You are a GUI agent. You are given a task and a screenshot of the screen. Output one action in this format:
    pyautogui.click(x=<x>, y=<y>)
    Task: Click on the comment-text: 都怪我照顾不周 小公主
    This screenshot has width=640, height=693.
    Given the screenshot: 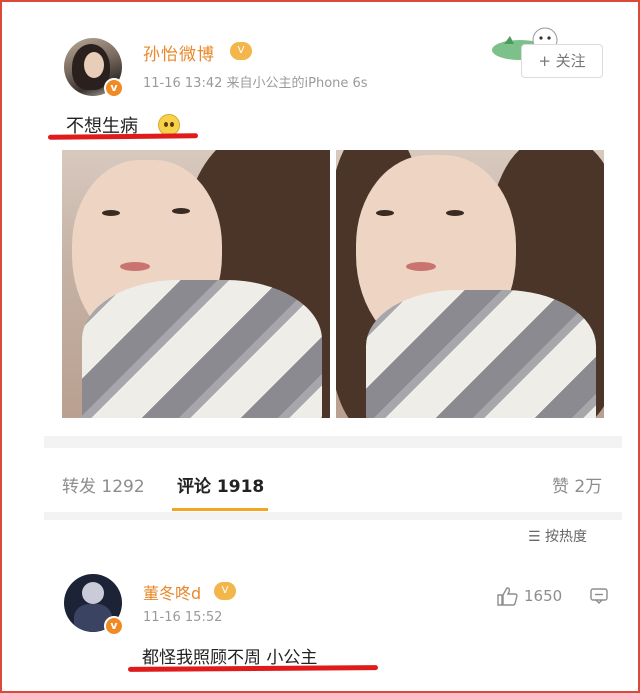 What is the action you would take?
    pyautogui.click(x=230, y=658)
    